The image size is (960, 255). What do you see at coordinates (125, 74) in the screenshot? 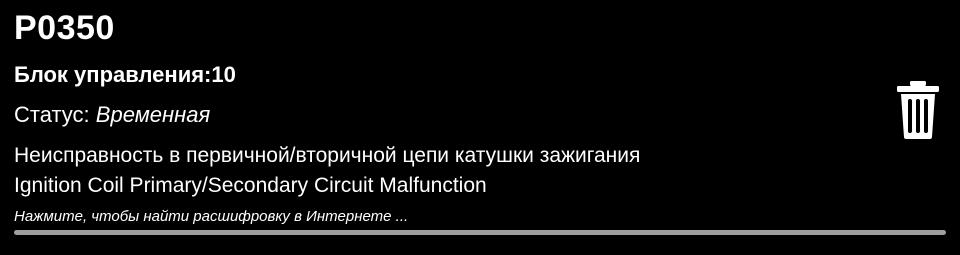
I see `control-unit-label: Блок управления:10` at bounding box center [125, 74].